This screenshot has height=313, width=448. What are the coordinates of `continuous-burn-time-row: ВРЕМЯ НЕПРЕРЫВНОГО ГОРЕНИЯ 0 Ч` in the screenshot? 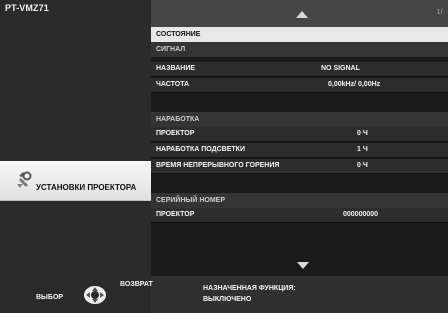 It's located at (299, 166).